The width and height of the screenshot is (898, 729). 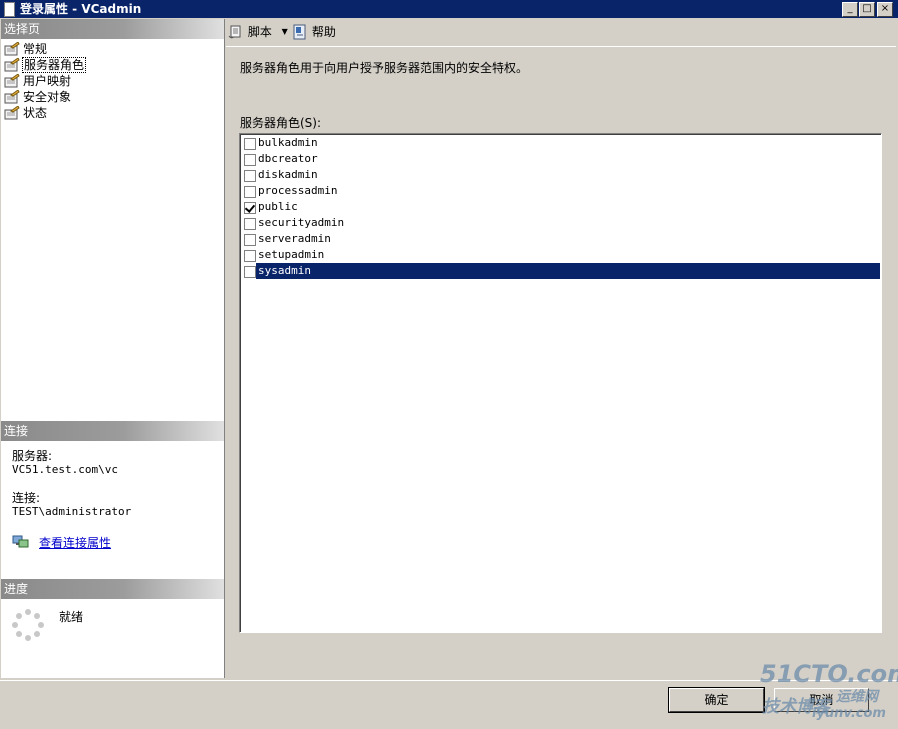 I want to click on select-page-header: 选择页, so click(x=112, y=29).